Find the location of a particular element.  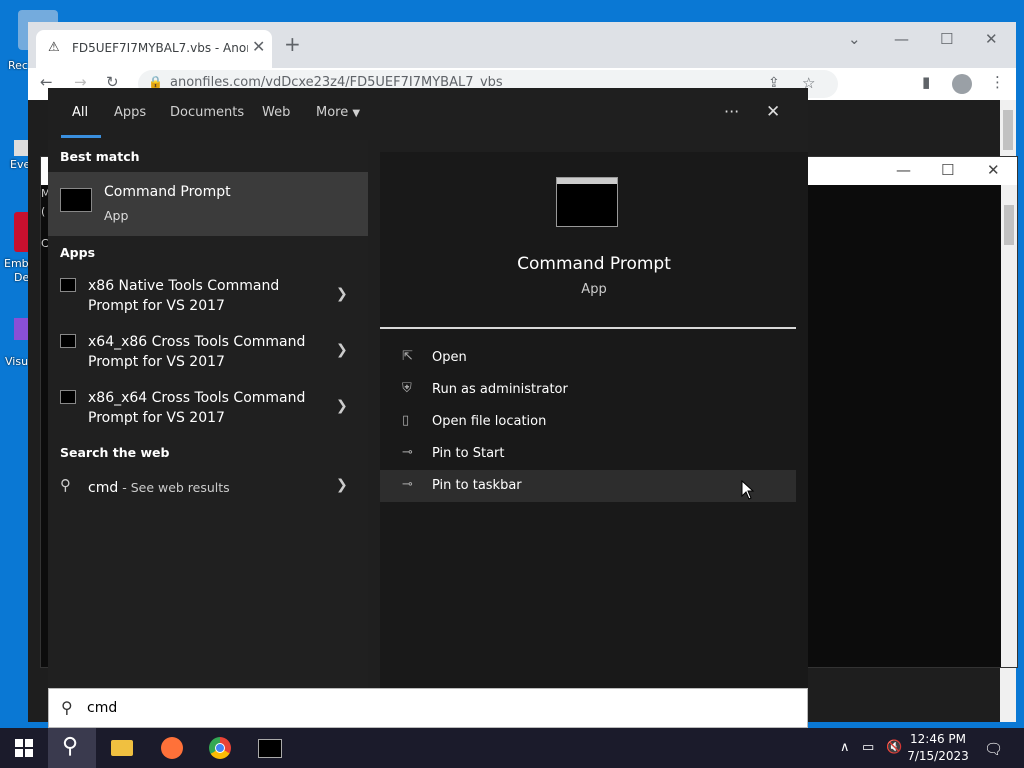

action-run-as-admin: ⛨ Run as administrator is located at coordinates (588, 390).